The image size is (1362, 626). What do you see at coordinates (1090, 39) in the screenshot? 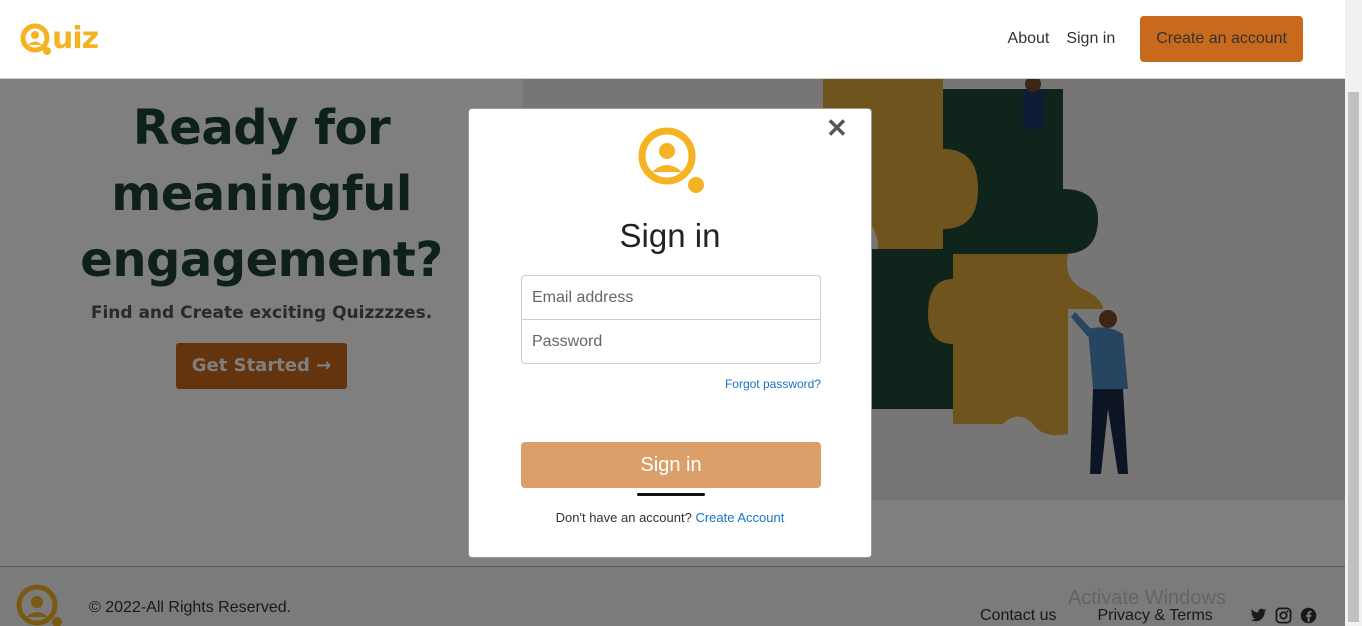
I see `nav-sign-in-link: Sign in` at bounding box center [1090, 39].